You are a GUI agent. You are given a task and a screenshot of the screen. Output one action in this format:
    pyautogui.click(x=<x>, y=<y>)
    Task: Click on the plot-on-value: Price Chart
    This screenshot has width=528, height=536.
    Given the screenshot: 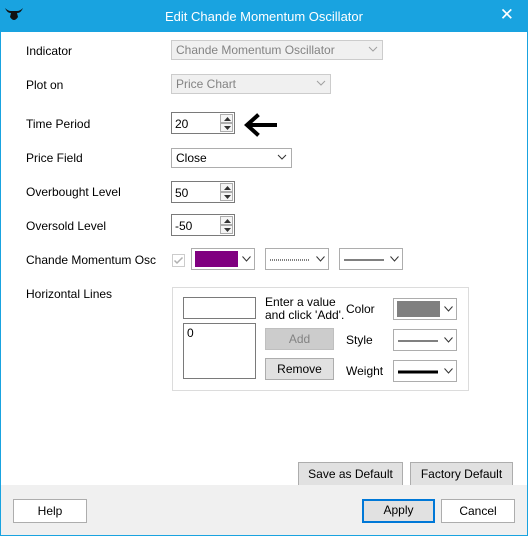 What is the action you would take?
    pyautogui.click(x=206, y=84)
    